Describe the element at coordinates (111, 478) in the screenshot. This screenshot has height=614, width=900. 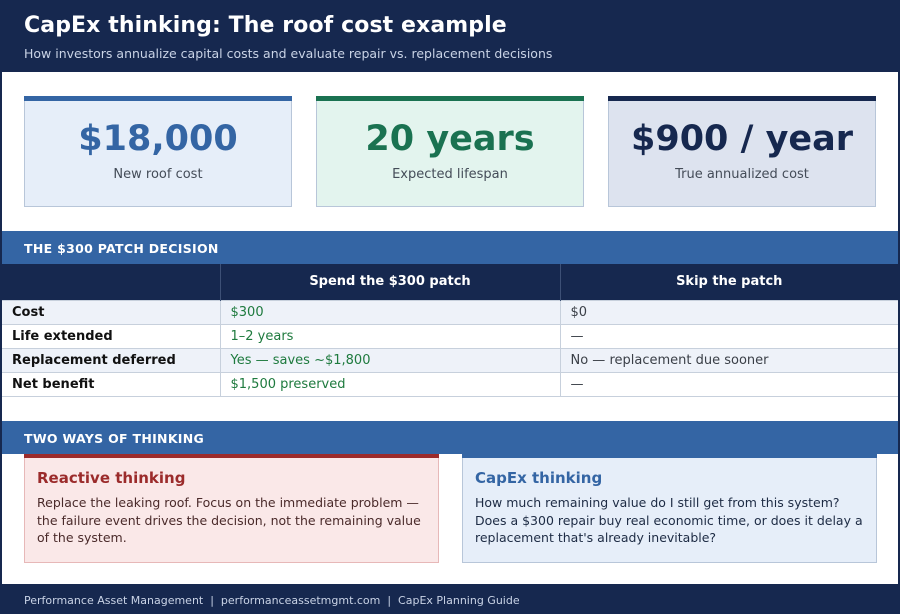
I see `reactive-heading: Reactive thinking` at that location.